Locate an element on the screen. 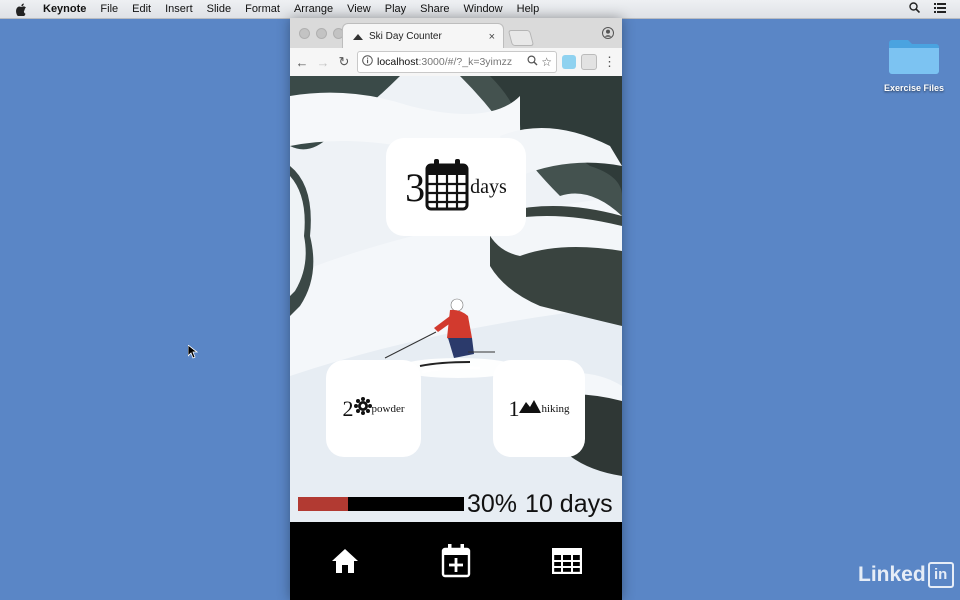 This screenshot has width=960, height=600. menu-arrange: Arrange is located at coordinates (313, 9).